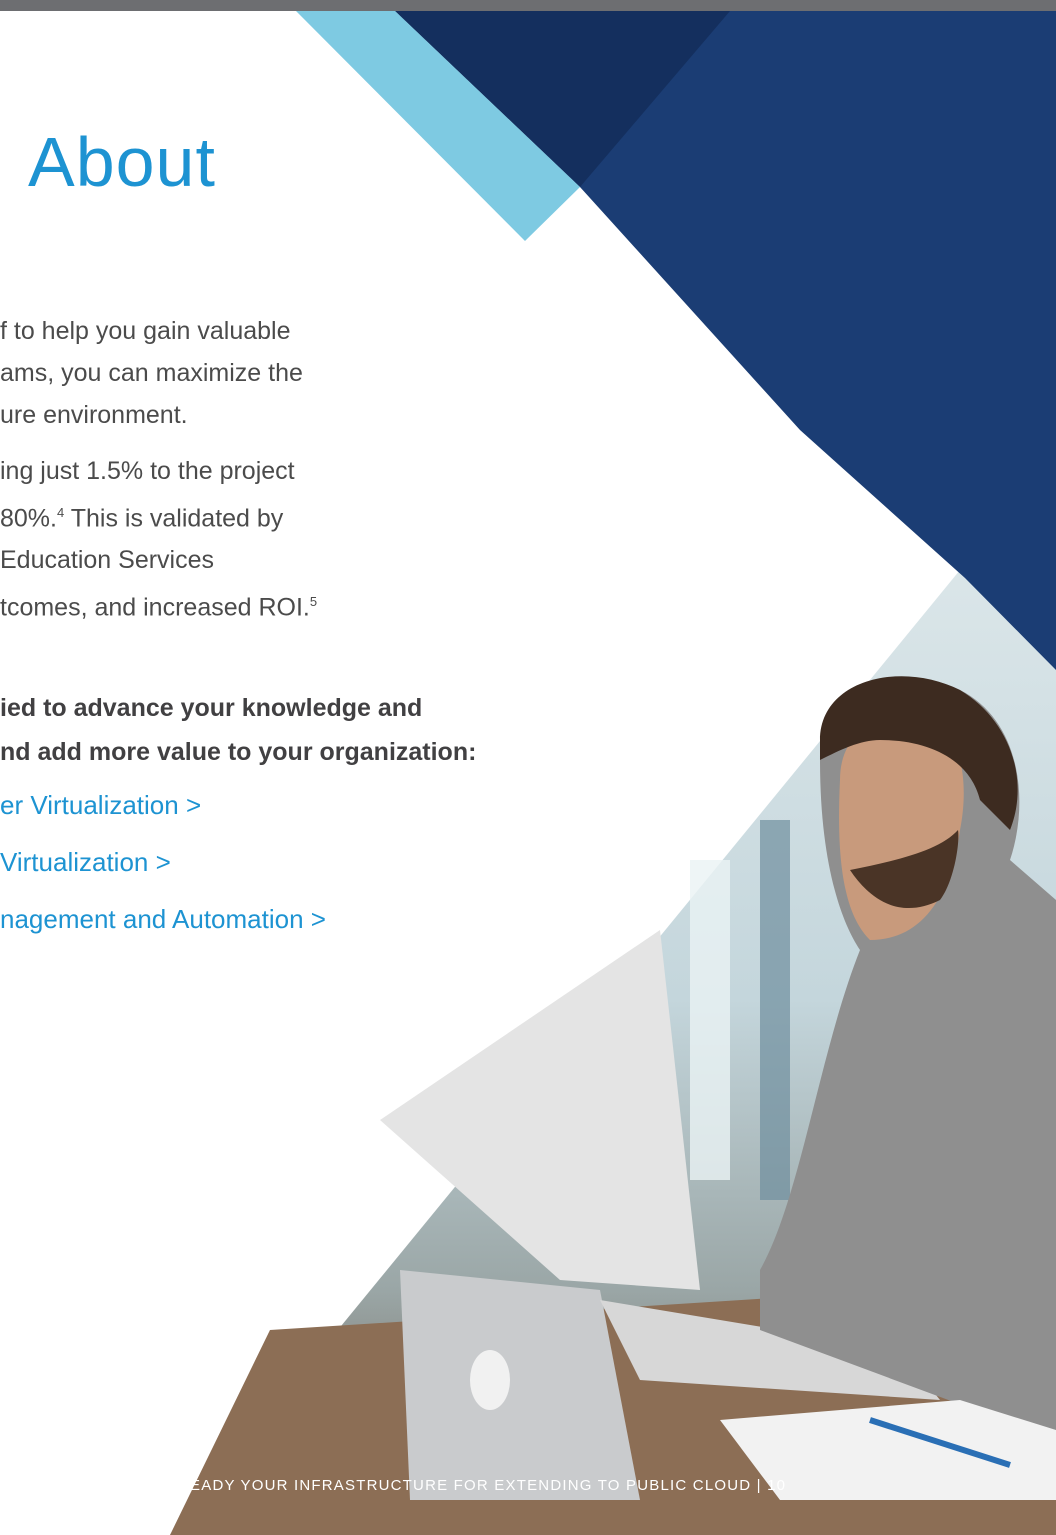 The image size is (1056, 1535). Describe the element at coordinates (174, 518) in the screenshot. I see `paragraph-line: This is validated by` at that location.